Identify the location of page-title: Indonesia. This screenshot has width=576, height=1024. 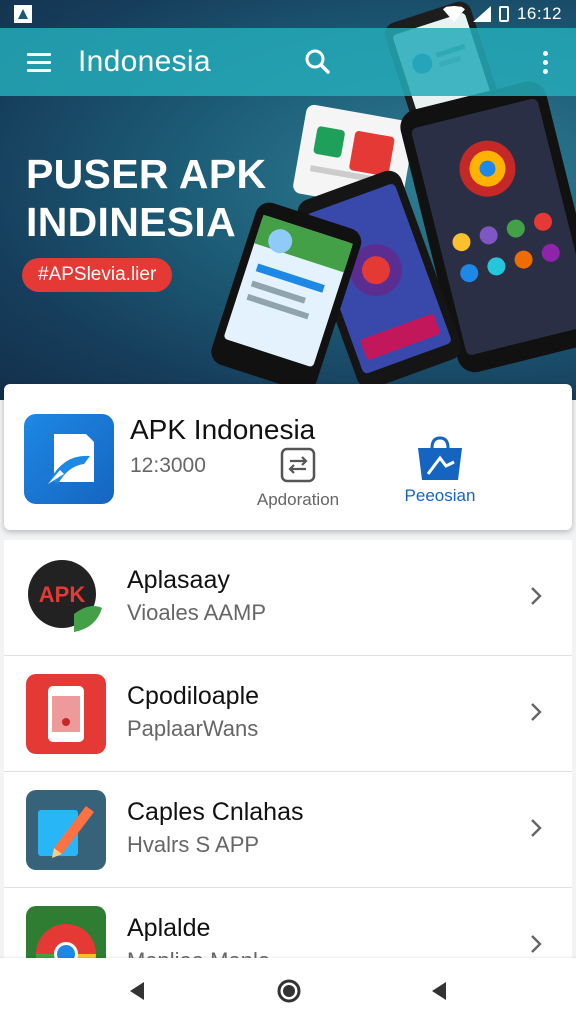
(144, 61).